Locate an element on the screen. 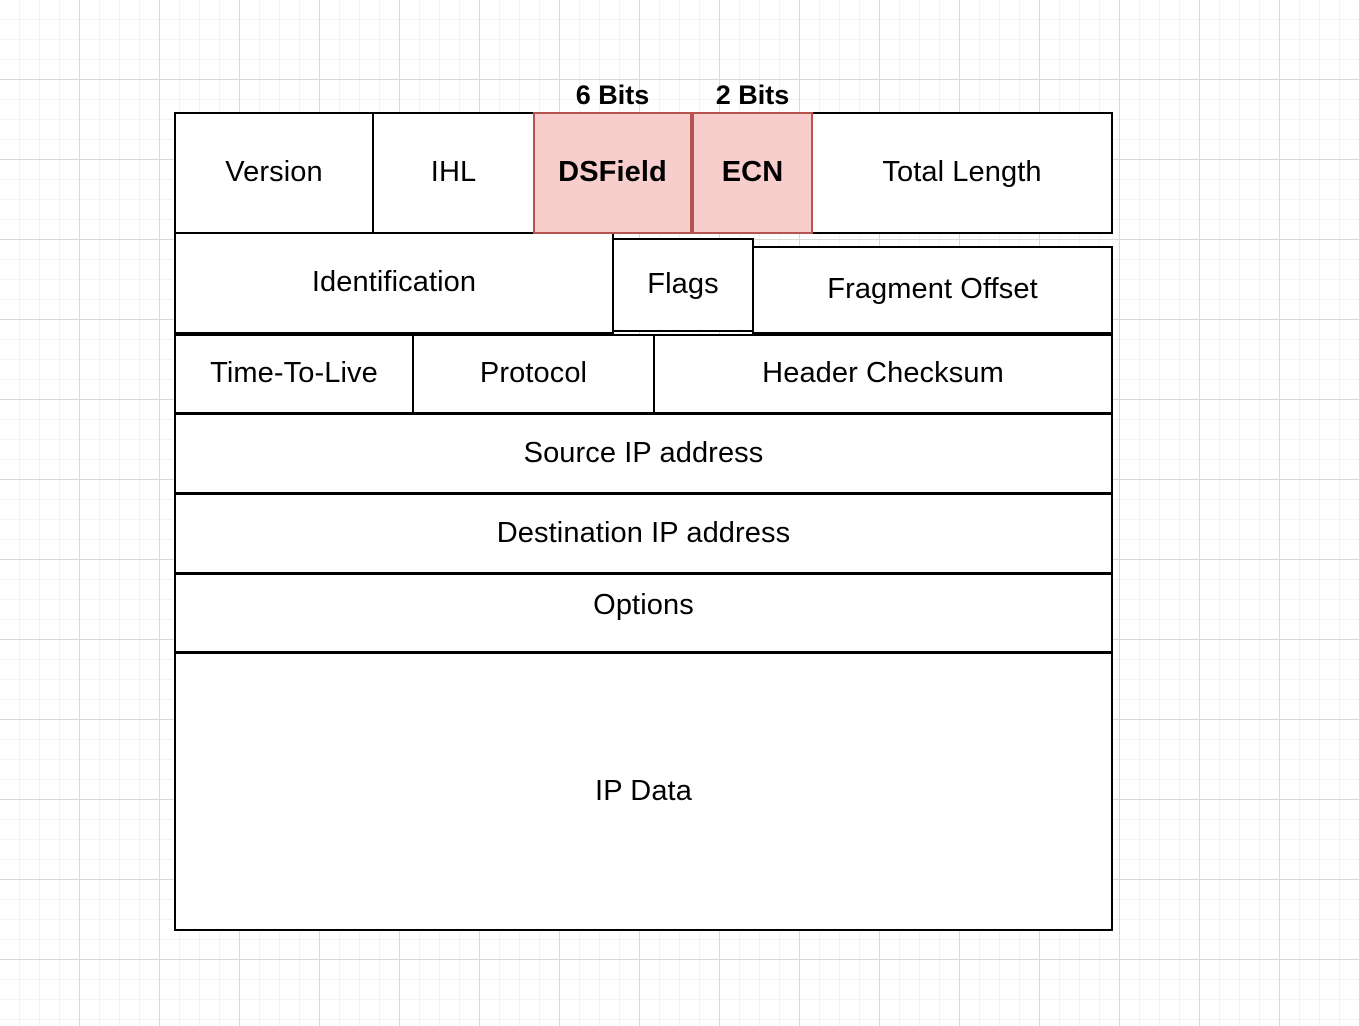  header-field-ihl: IHL is located at coordinates (453, 173).